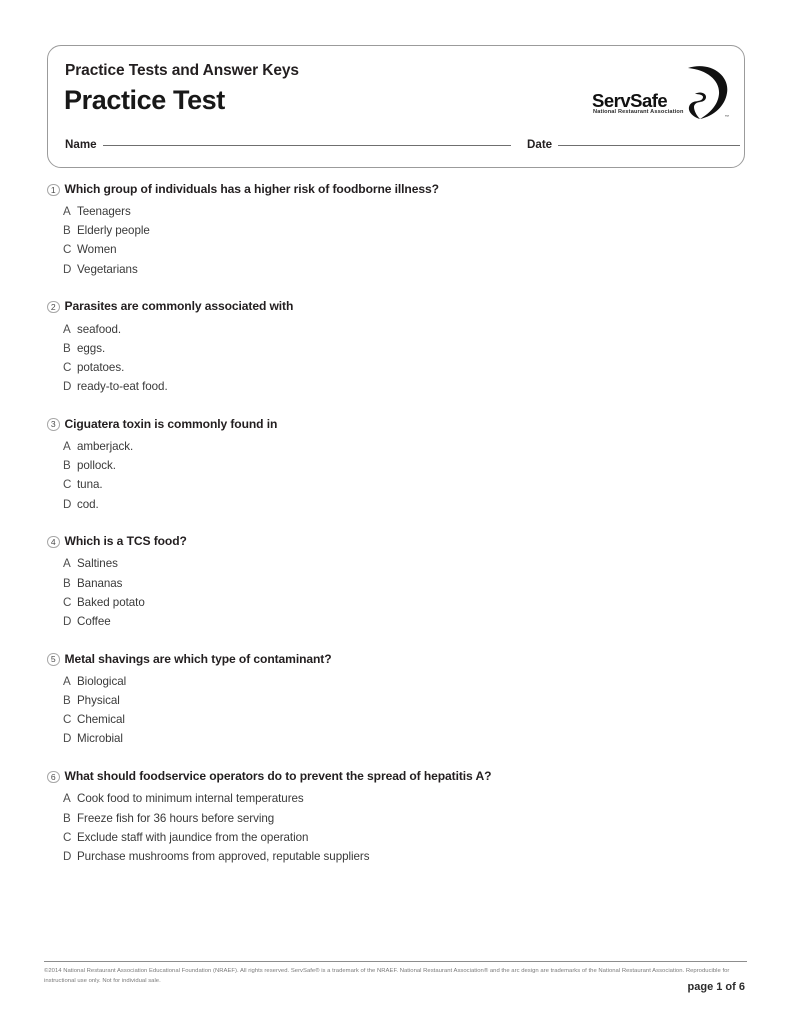 The height and width of the screenshot is (1024, 791). What do you see at coordinates (405, 332) in the screenshot?
I see `answer-option: Aseafood.` at bounding box center [405, 332].